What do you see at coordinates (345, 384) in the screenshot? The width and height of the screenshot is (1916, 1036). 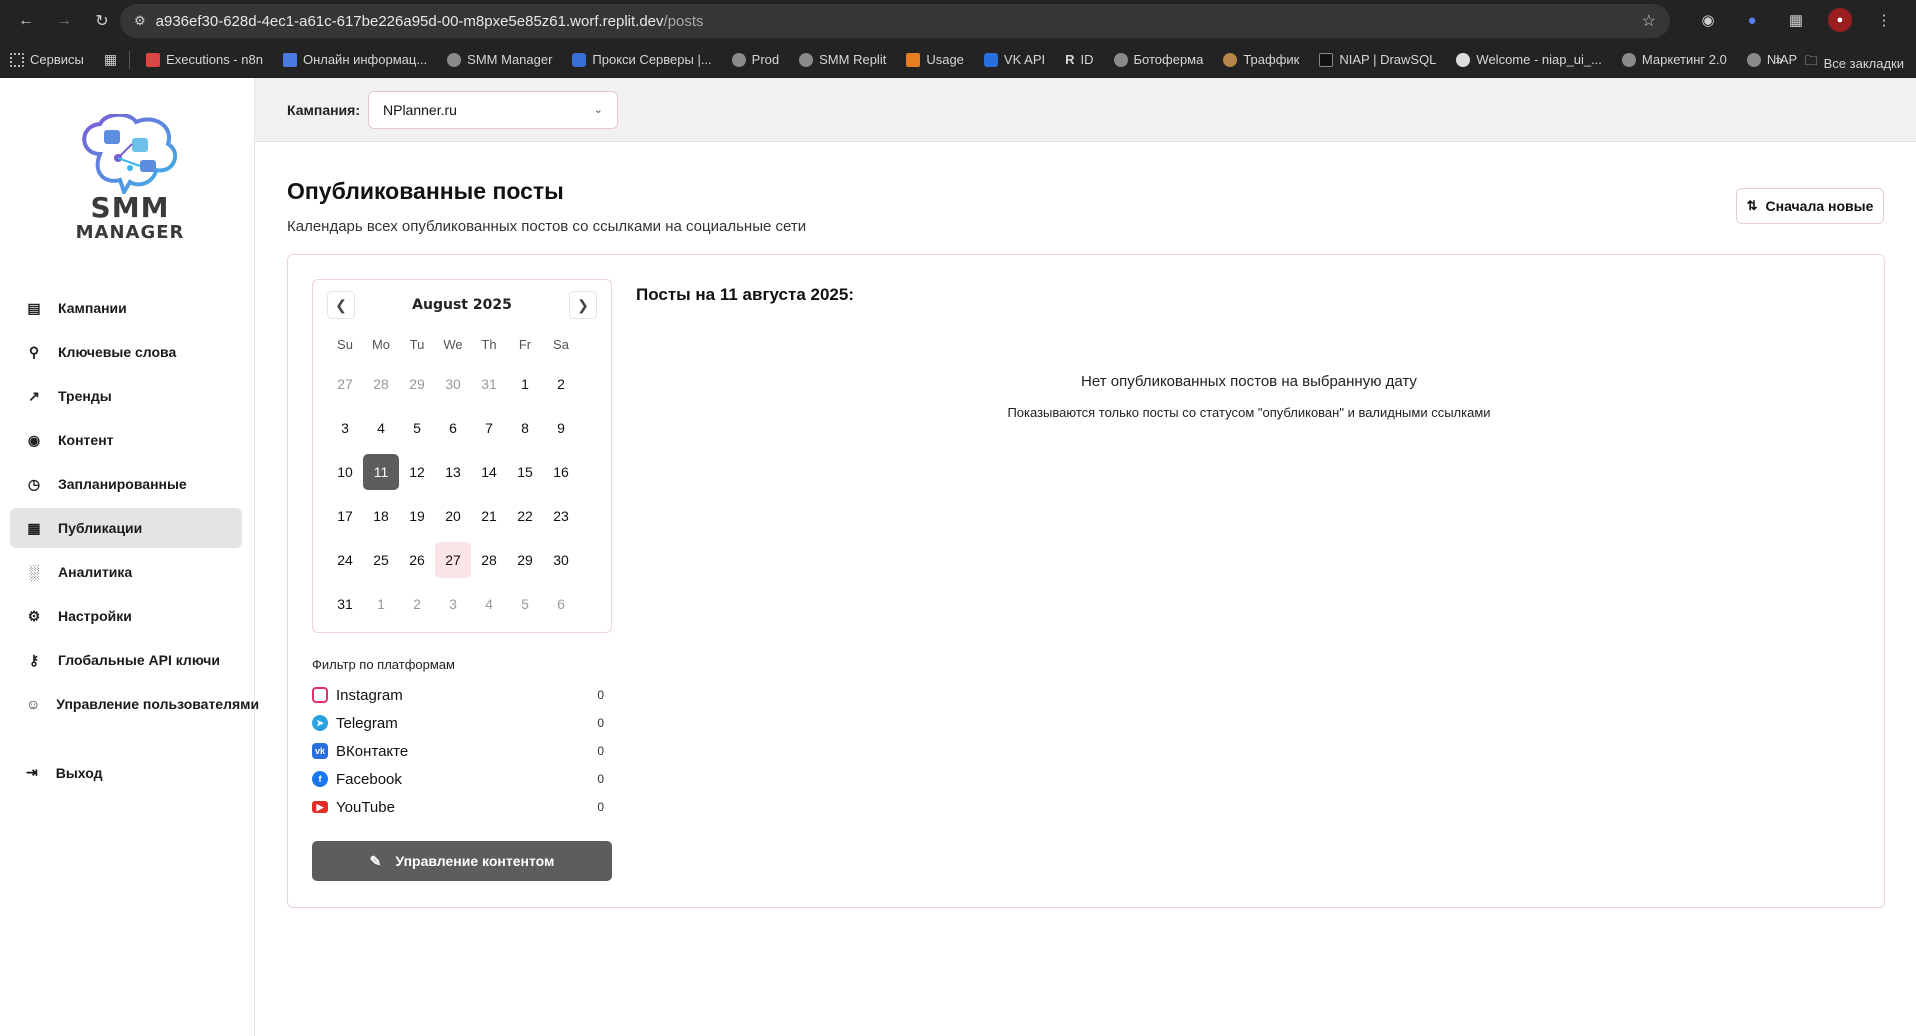 I see `calendar-day: 27` at bounding box center [345, 384].